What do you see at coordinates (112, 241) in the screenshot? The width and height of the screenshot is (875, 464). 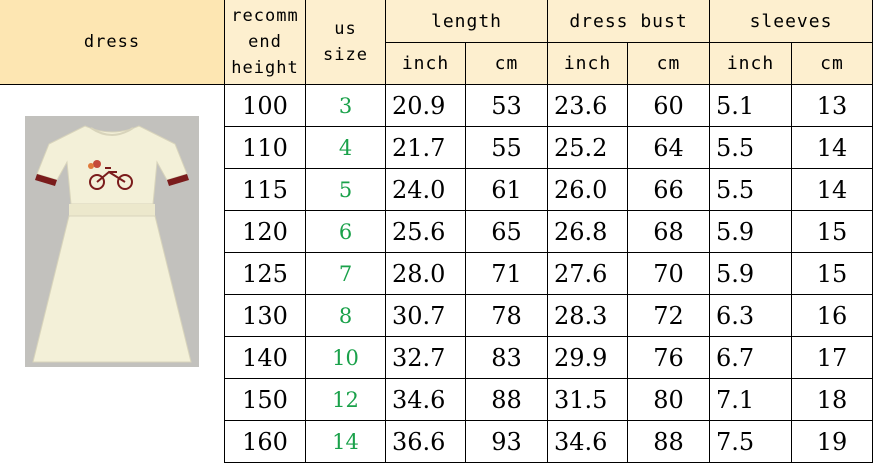 I see `dress-photo-icon` at bounding box center [112, 241].